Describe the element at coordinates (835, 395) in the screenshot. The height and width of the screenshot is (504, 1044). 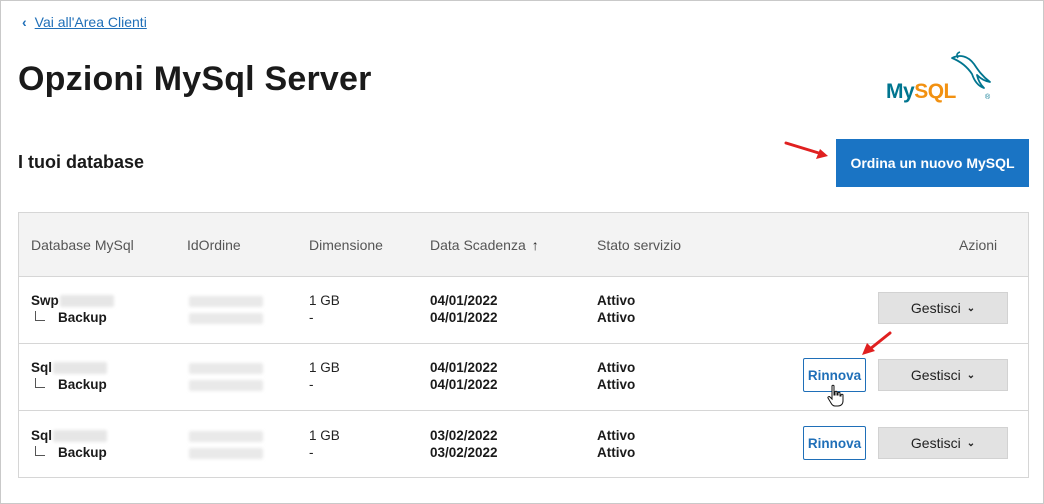
I see `hand-cursor-icon` at that location.